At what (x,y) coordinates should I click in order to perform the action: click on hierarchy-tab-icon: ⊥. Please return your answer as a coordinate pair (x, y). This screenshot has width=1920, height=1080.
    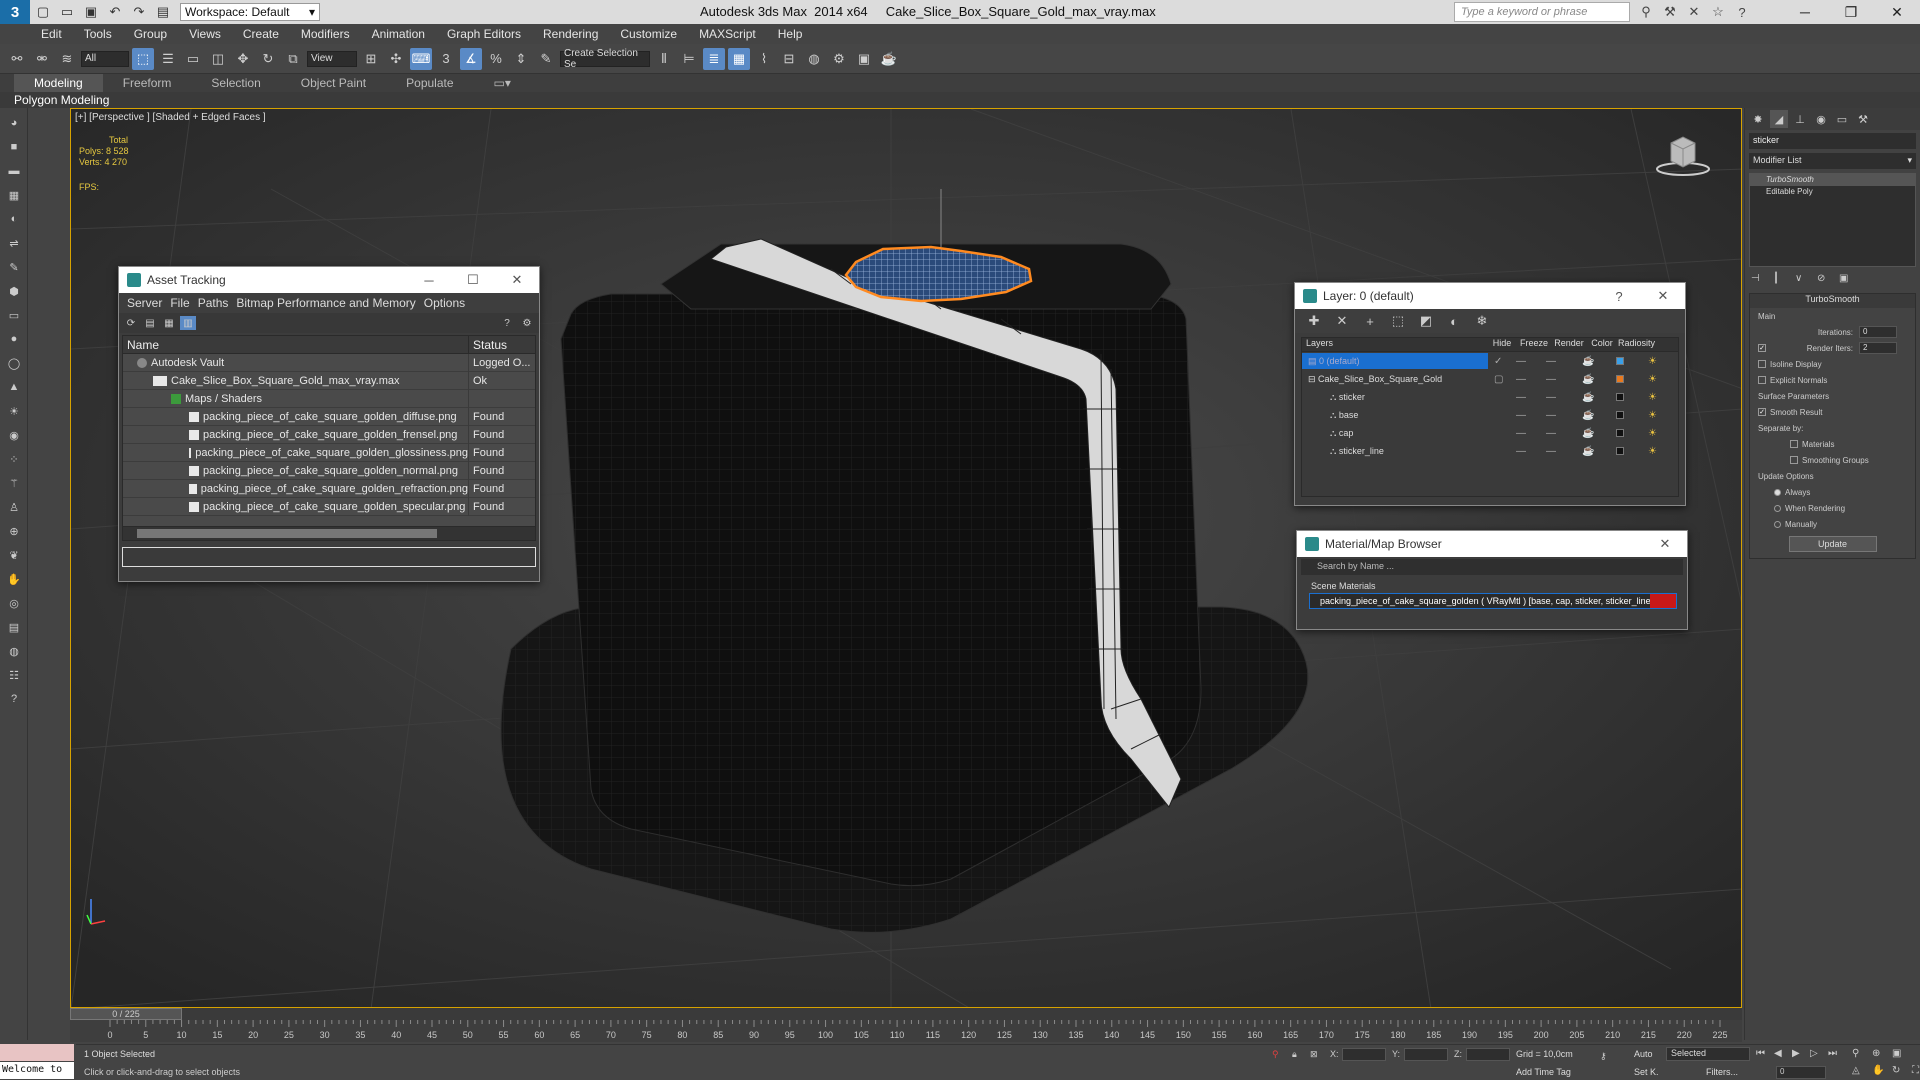
    Looking at the image, I should click on (1800, 119).